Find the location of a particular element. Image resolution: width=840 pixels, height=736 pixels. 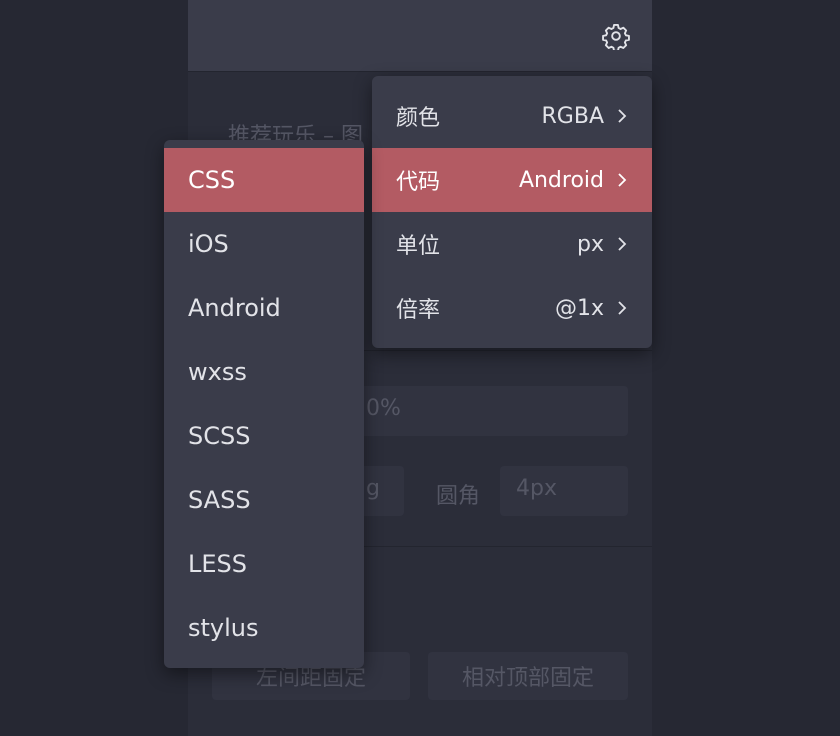

code-option-css: CSS is located at coordinates (264, 180).